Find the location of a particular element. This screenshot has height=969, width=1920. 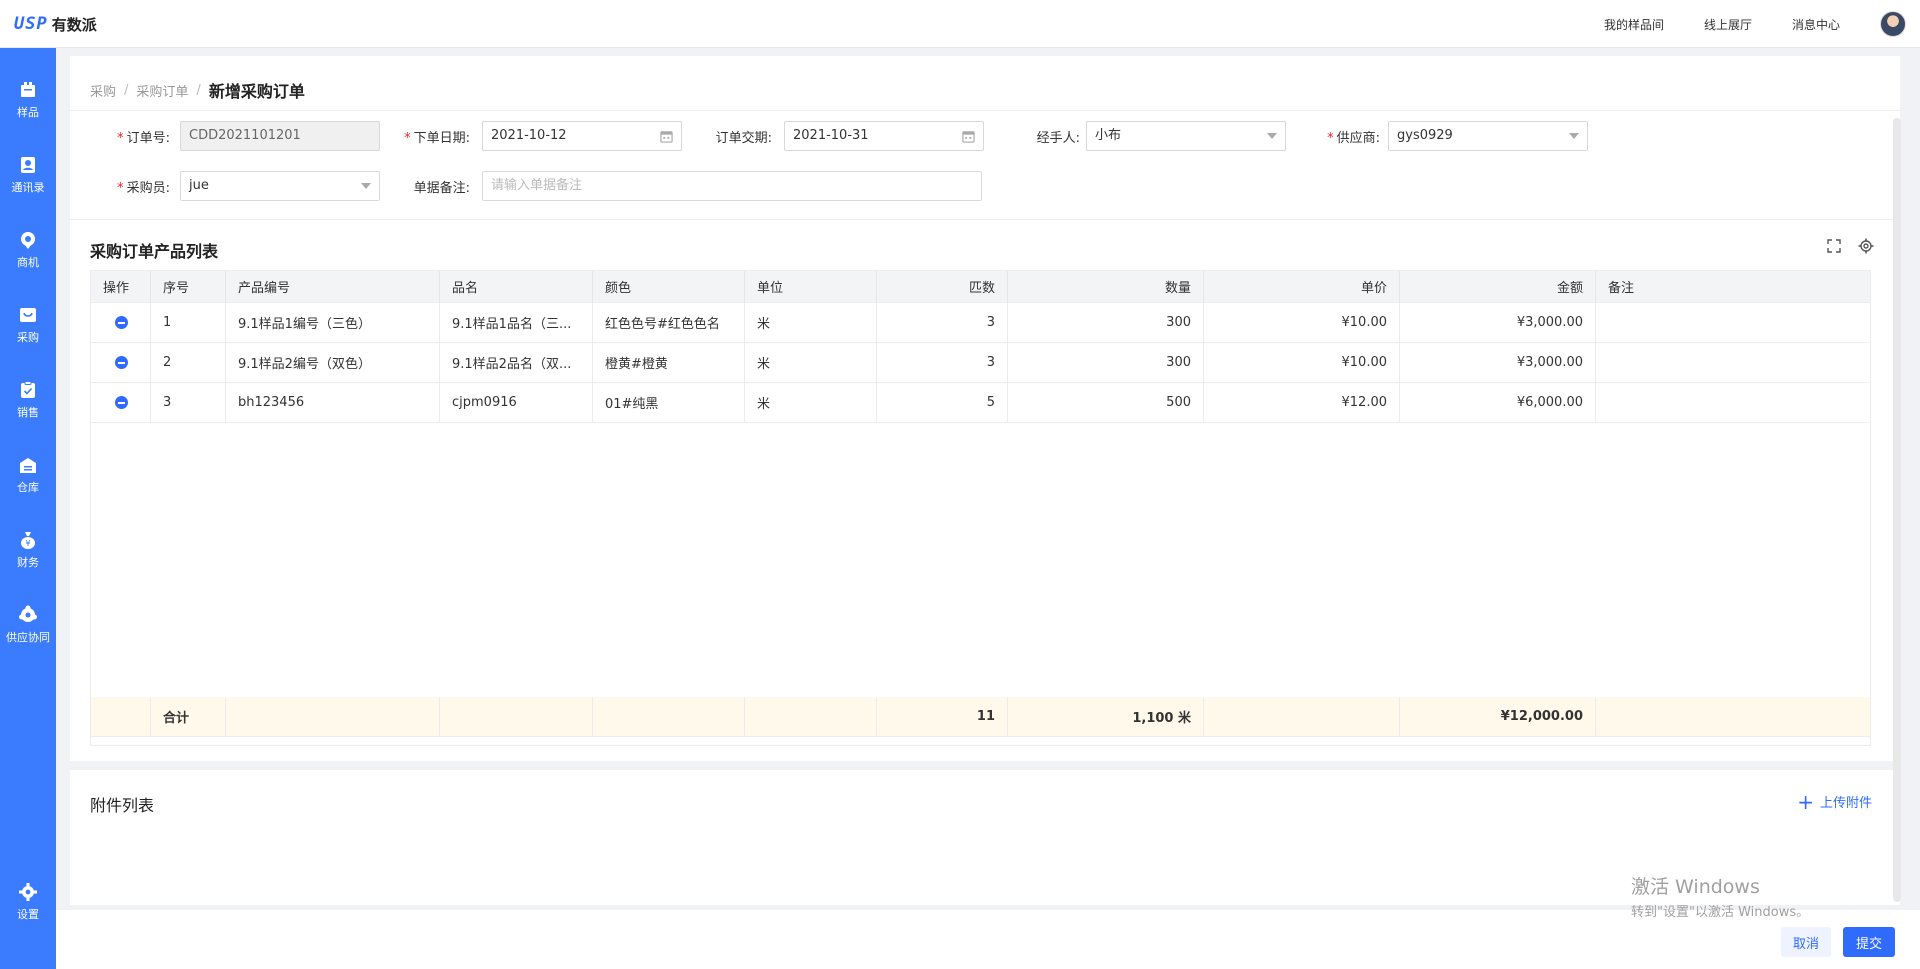

col-name: 品名 is located at coordinates (516, 286).